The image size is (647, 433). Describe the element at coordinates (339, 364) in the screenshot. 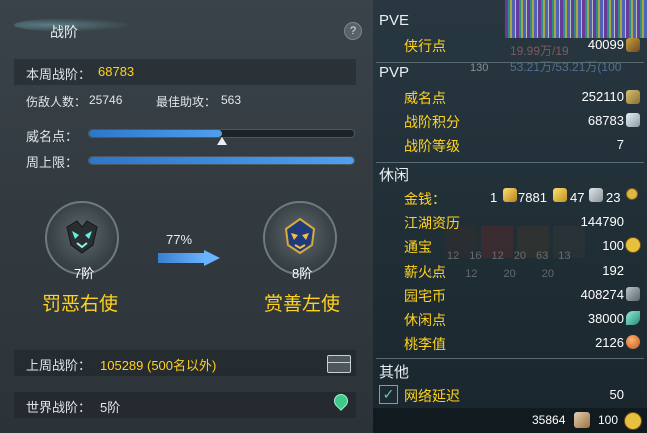

I see `chest-icon` at that location.